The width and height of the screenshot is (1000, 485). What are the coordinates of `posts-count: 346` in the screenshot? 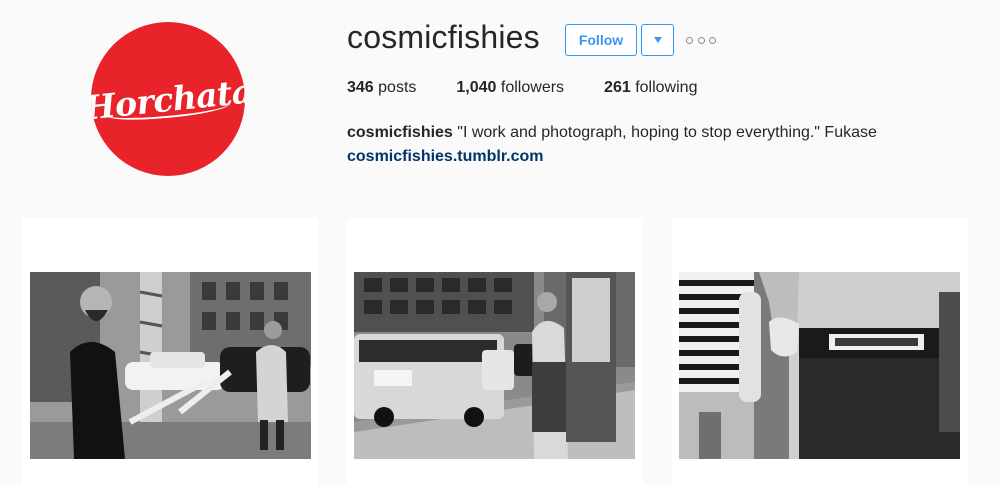 It's located at (360, 87).